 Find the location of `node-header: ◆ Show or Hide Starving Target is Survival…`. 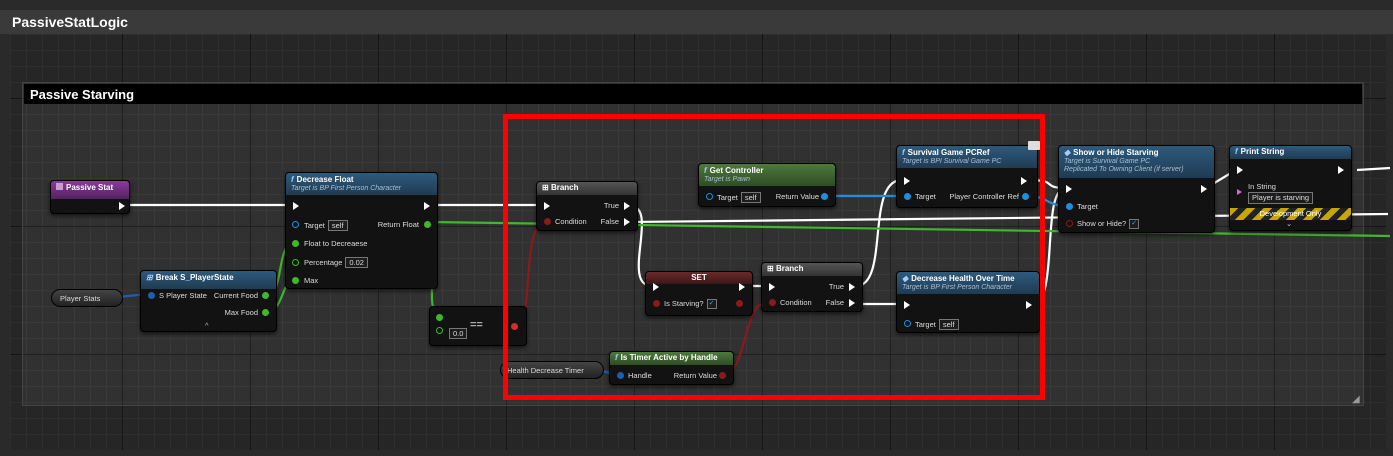

node-header: ◆ Show or Hide Starving Target is Survival… is located at coordinates (1136, 162).